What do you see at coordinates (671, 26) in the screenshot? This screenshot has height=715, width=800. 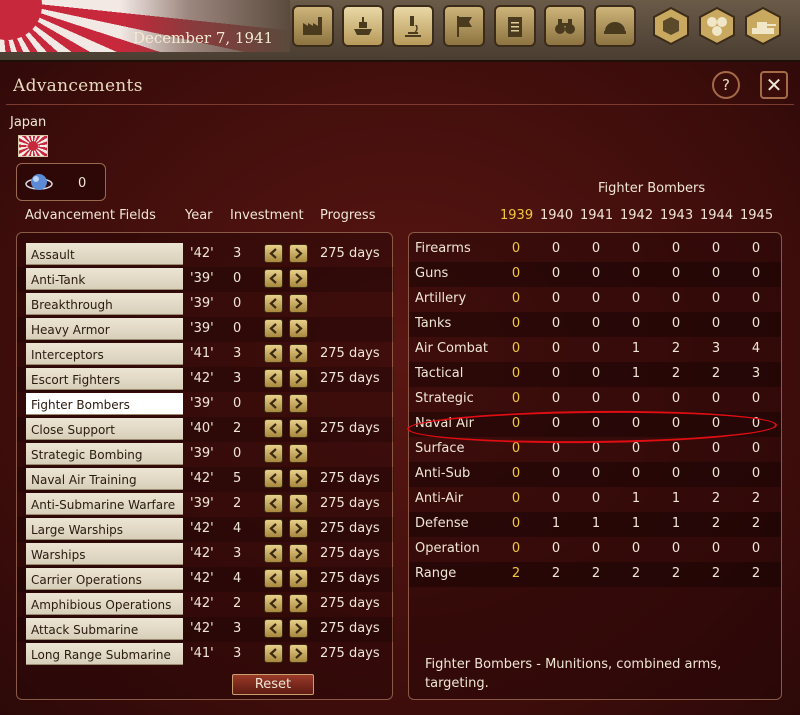 I see `hex-icon` at bounding box center [671, 26].